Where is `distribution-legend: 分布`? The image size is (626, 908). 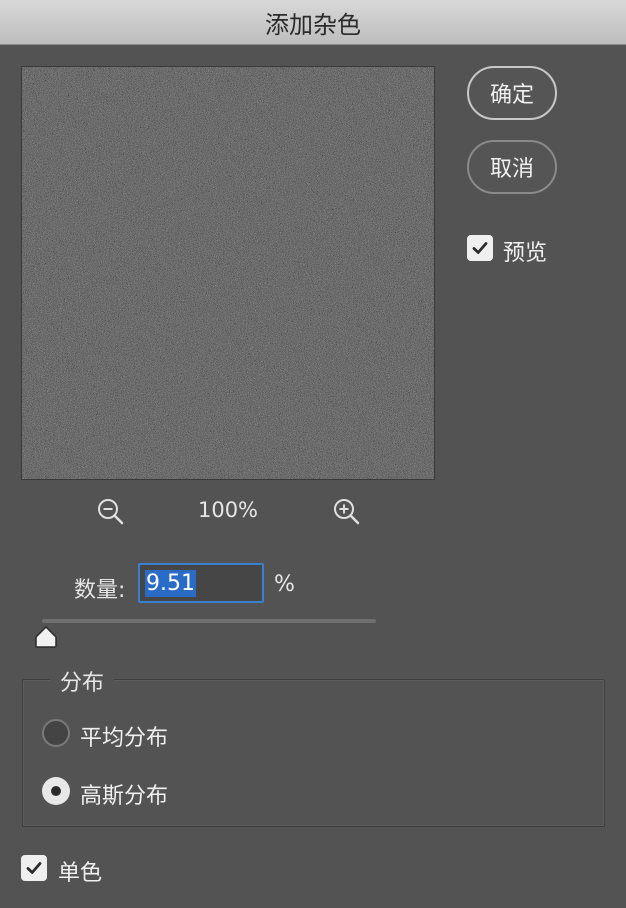 distribution-legend: 分布 is located at coordinates (82, 681).